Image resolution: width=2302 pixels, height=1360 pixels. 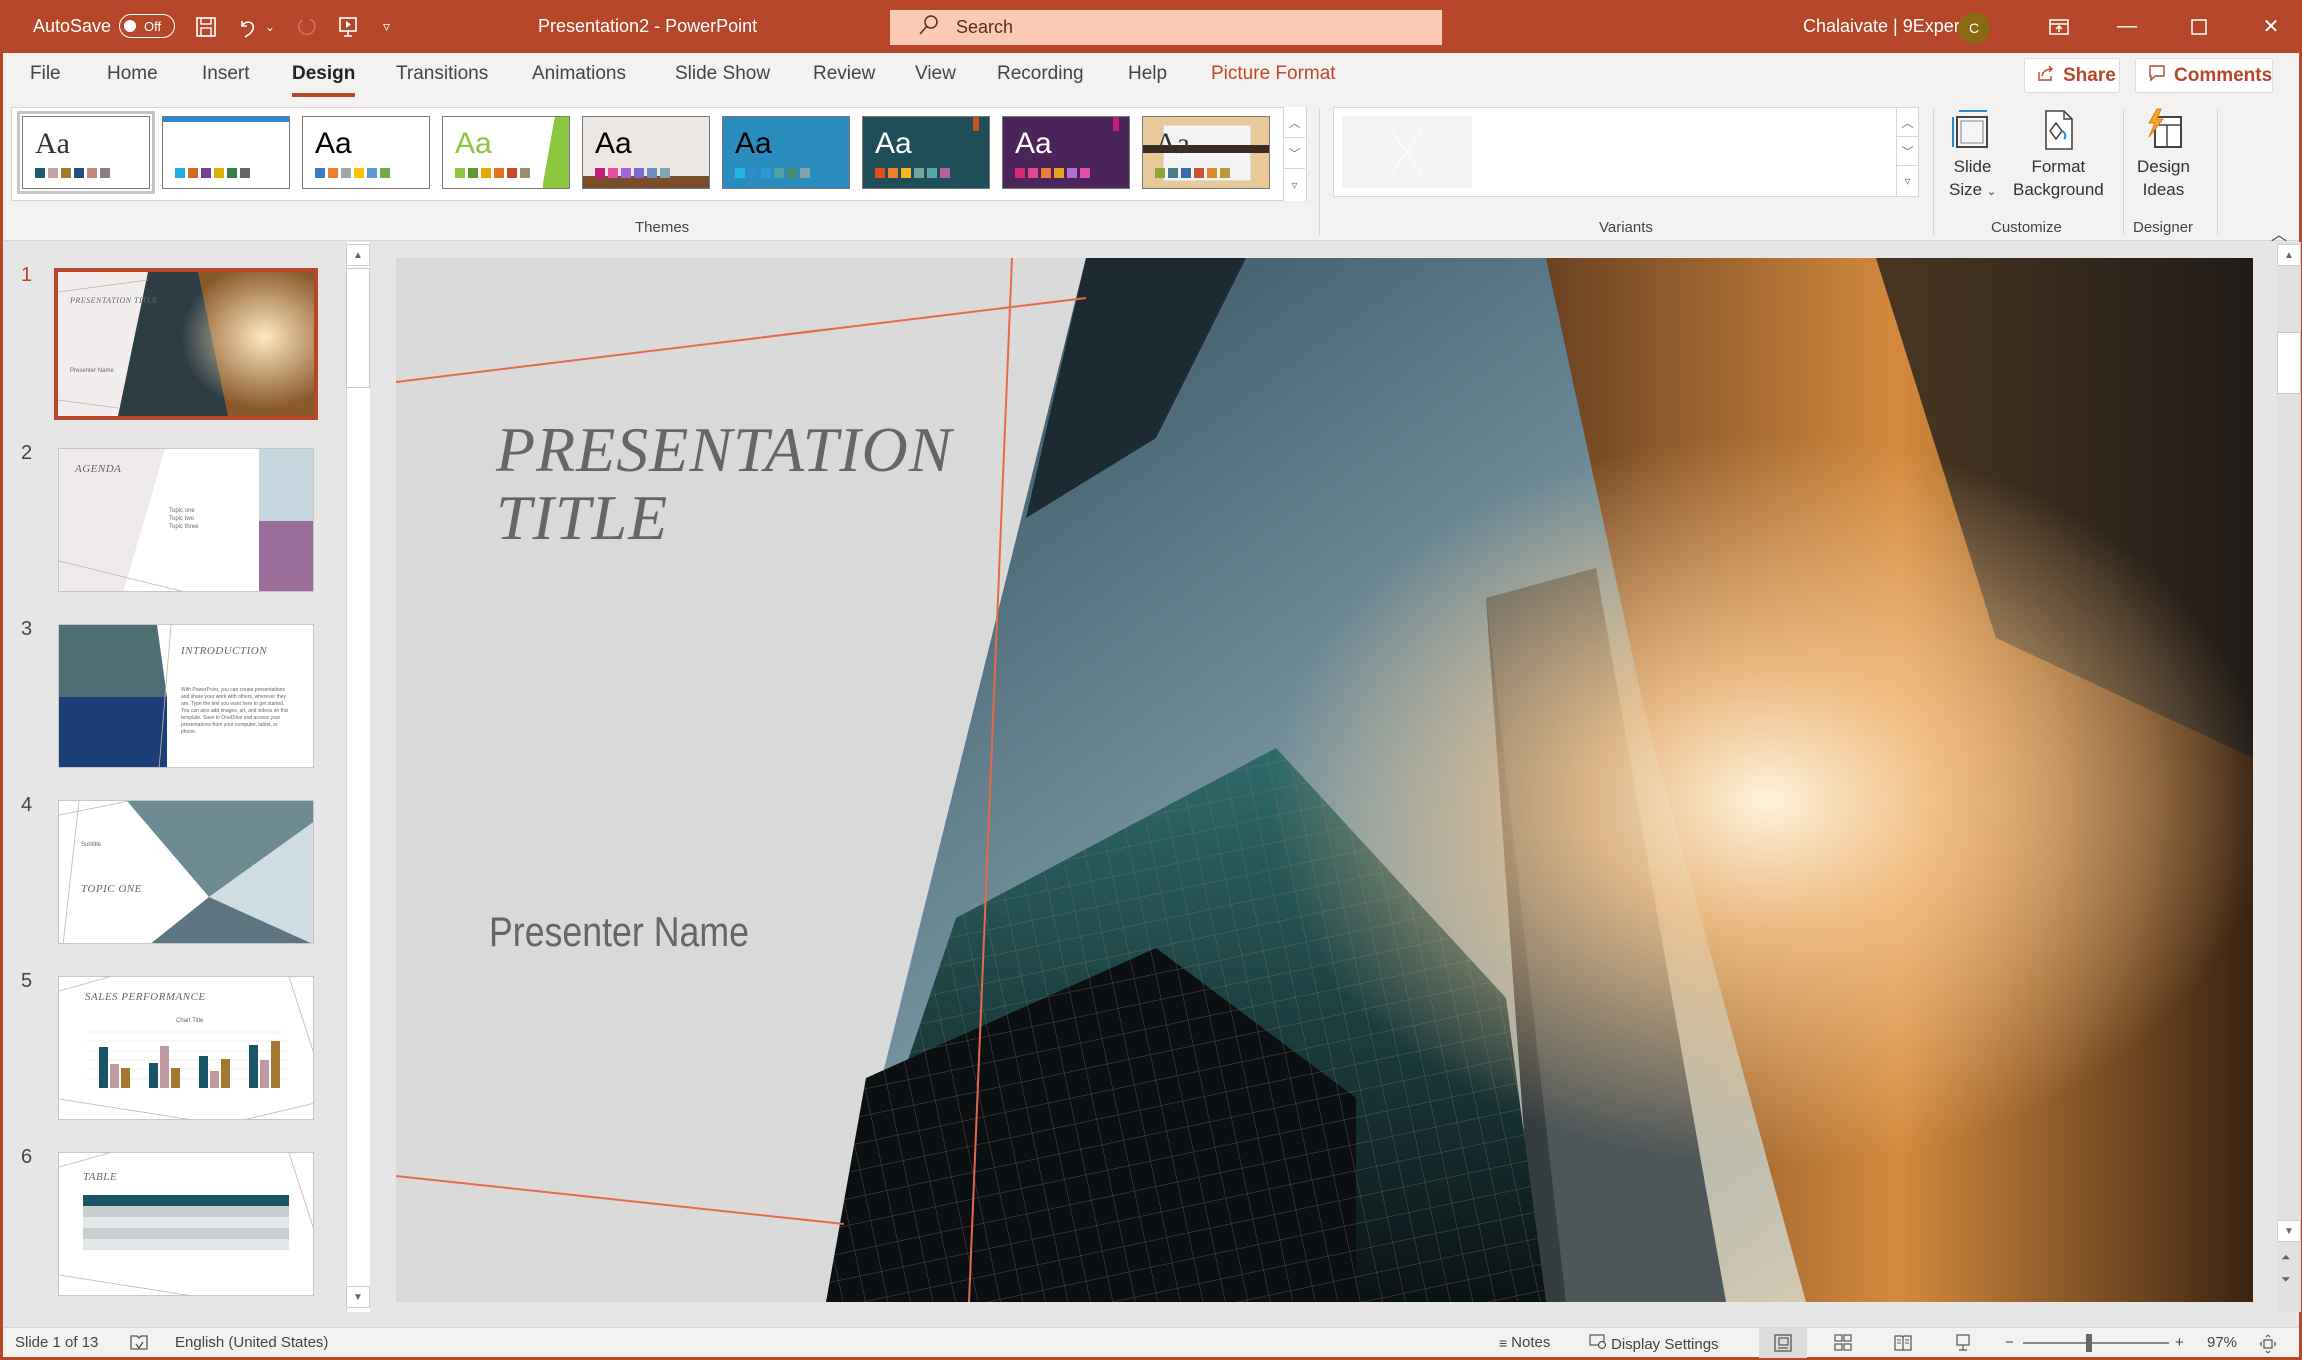 I want to click on tab-transitions: Transitions, so click(x=442, y=77).